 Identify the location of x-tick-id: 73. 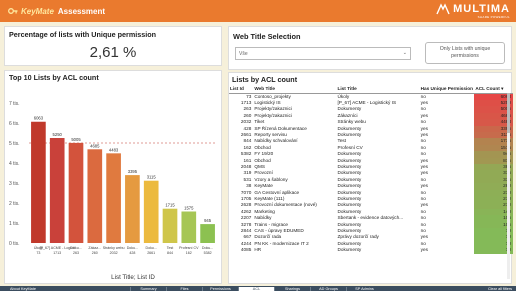
(38, 253).